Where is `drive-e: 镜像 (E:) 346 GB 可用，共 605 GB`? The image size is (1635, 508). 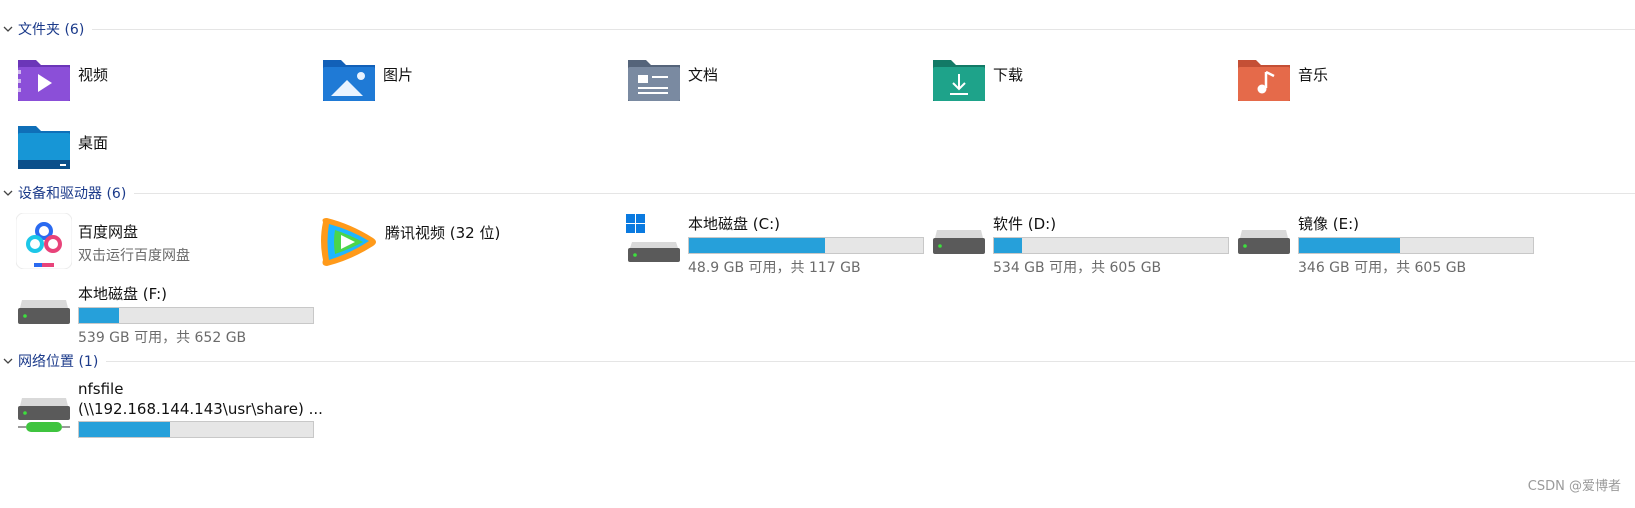 drive-e: 镜像 (E:) 346 GB 可用，共 605 GB is located at coordinates (1385, 244).